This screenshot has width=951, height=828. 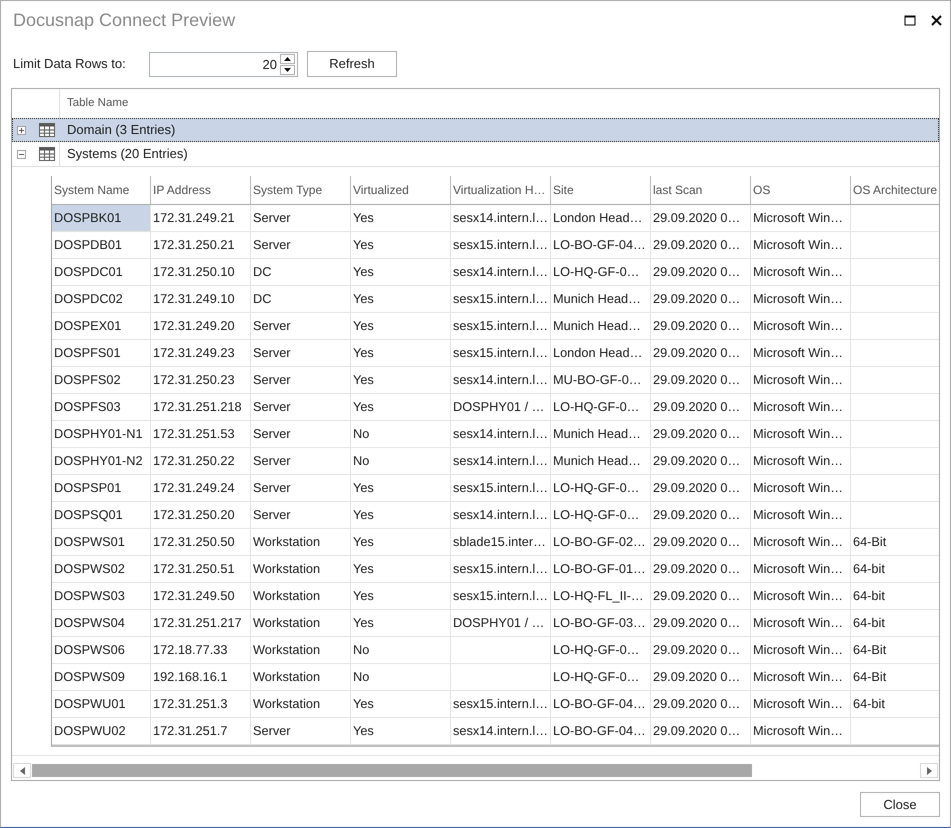 What do you see at coordinates (475, 154) in the screenshot?
I see `tree-row: Systems (20 Entries)` at bounding box center [475, 154].